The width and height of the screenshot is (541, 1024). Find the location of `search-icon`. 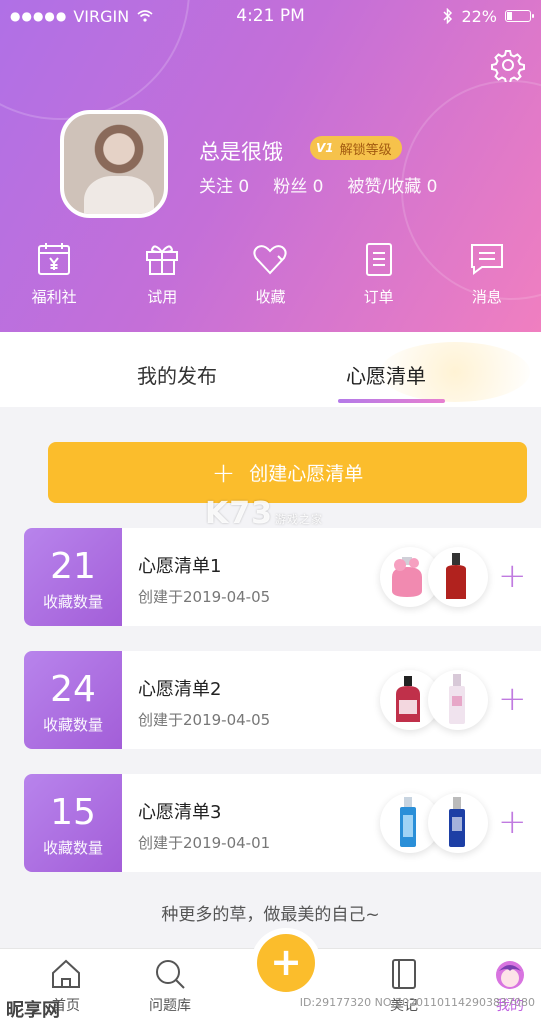

search-icon is located at coordinates (170, 974).